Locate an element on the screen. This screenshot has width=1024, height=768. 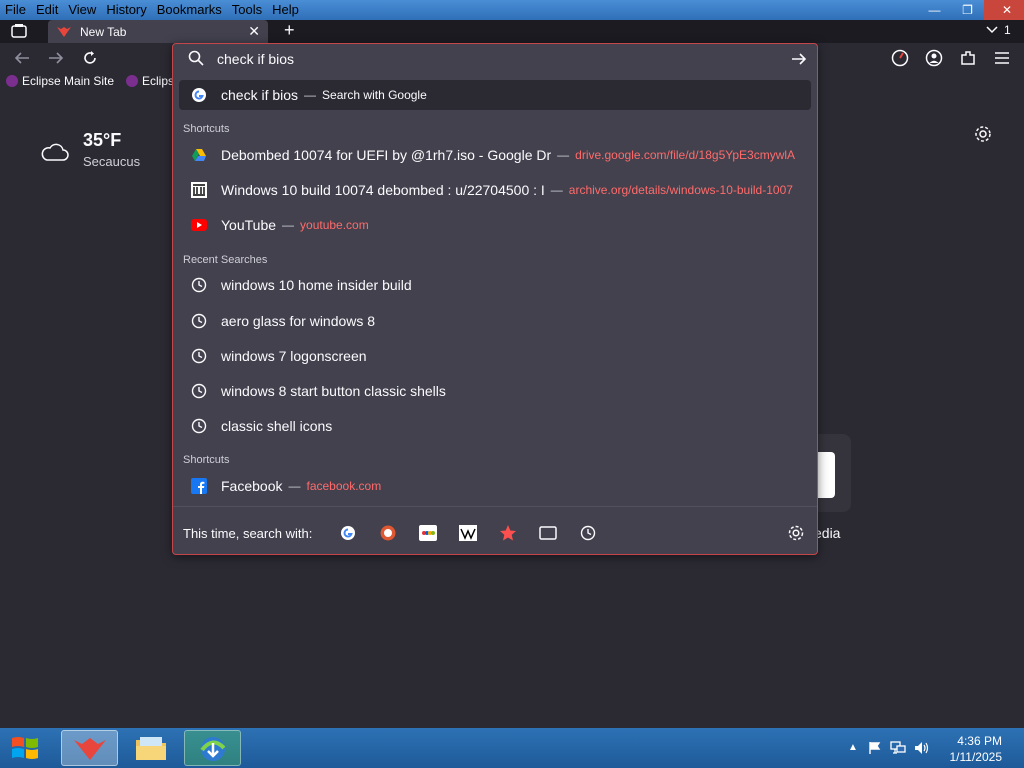
clock-time: 4:36 PM is located at coordinates (979, 741).